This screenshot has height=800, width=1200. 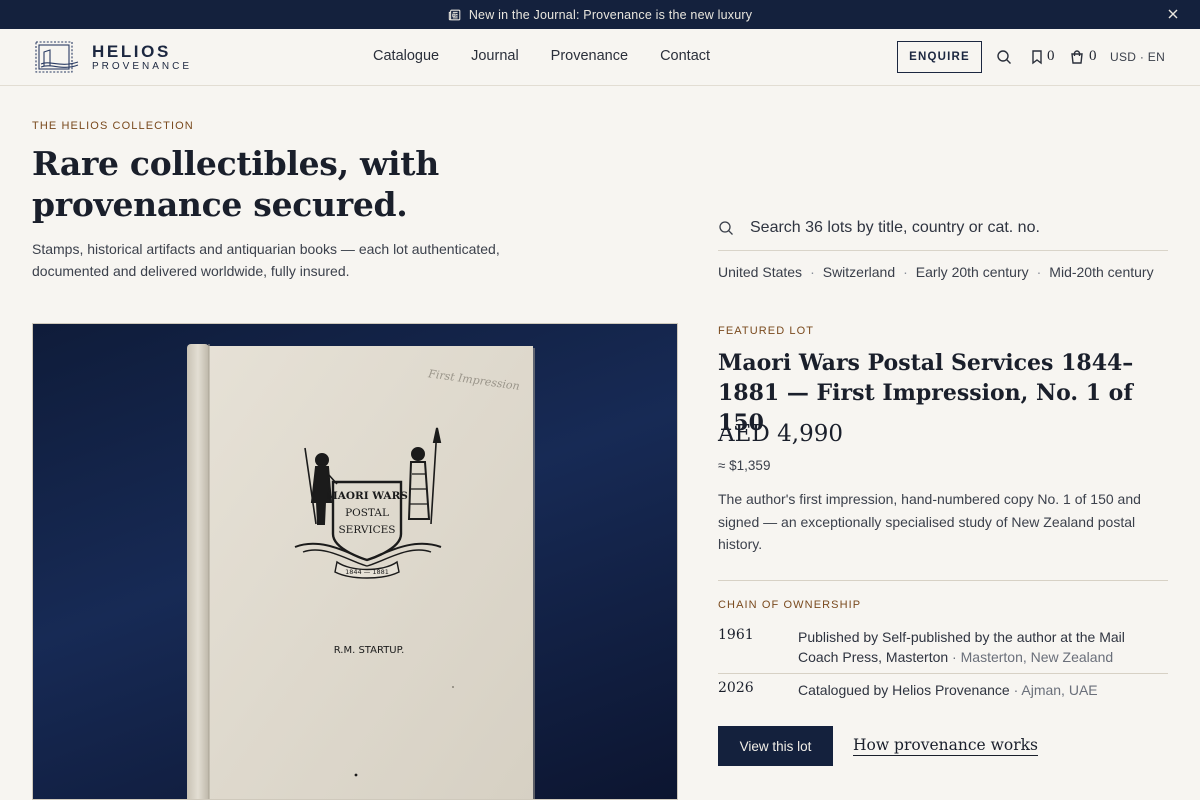 I want to click on filter-chip-switzerland: Switzerland, so click(x=859, y=272).